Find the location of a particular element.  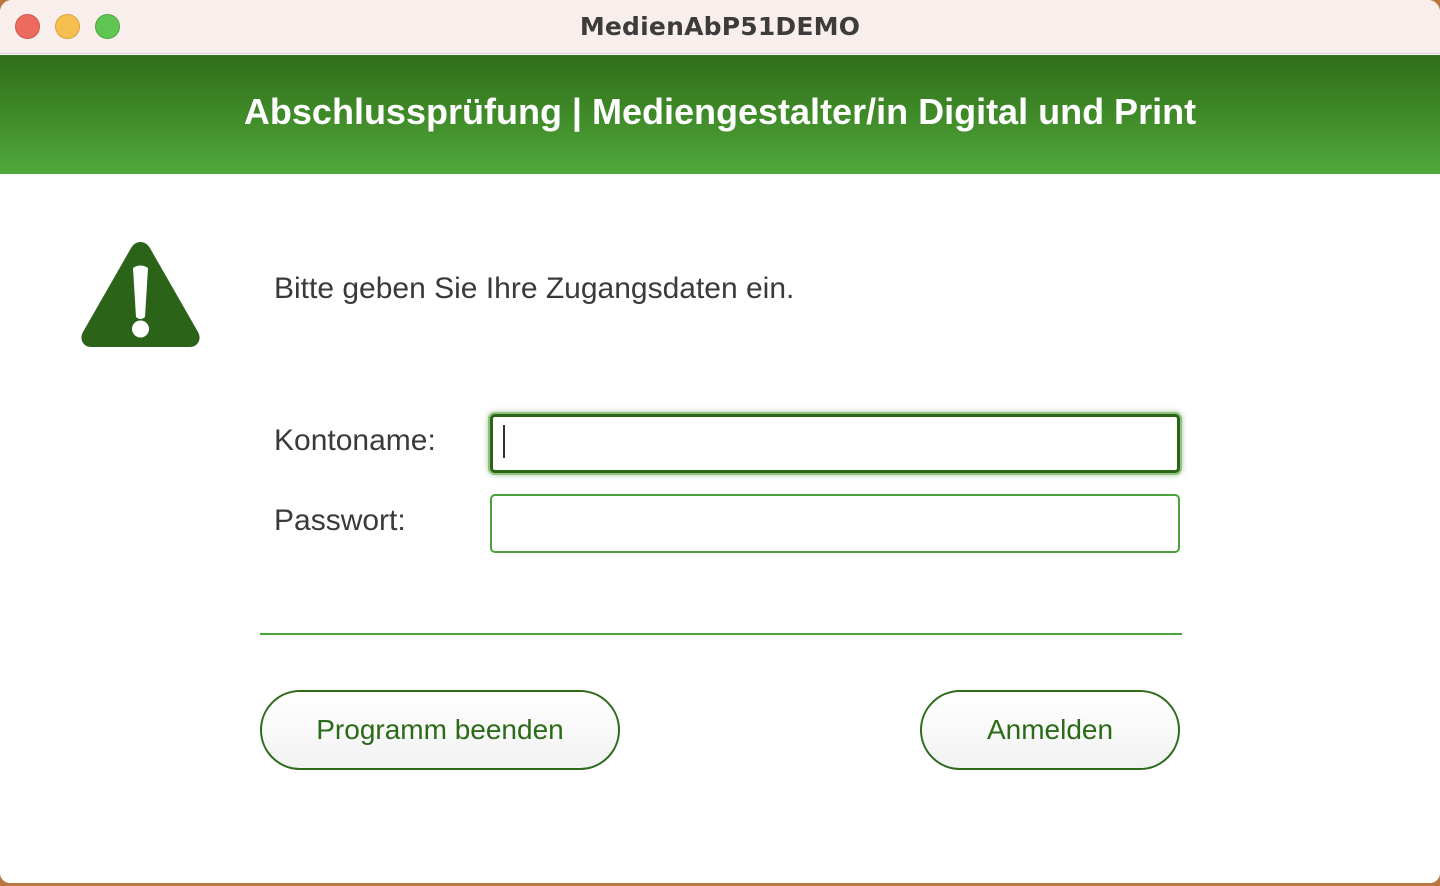

window-title: MedienAbP51DEMO is located at coordinates (720, 26).